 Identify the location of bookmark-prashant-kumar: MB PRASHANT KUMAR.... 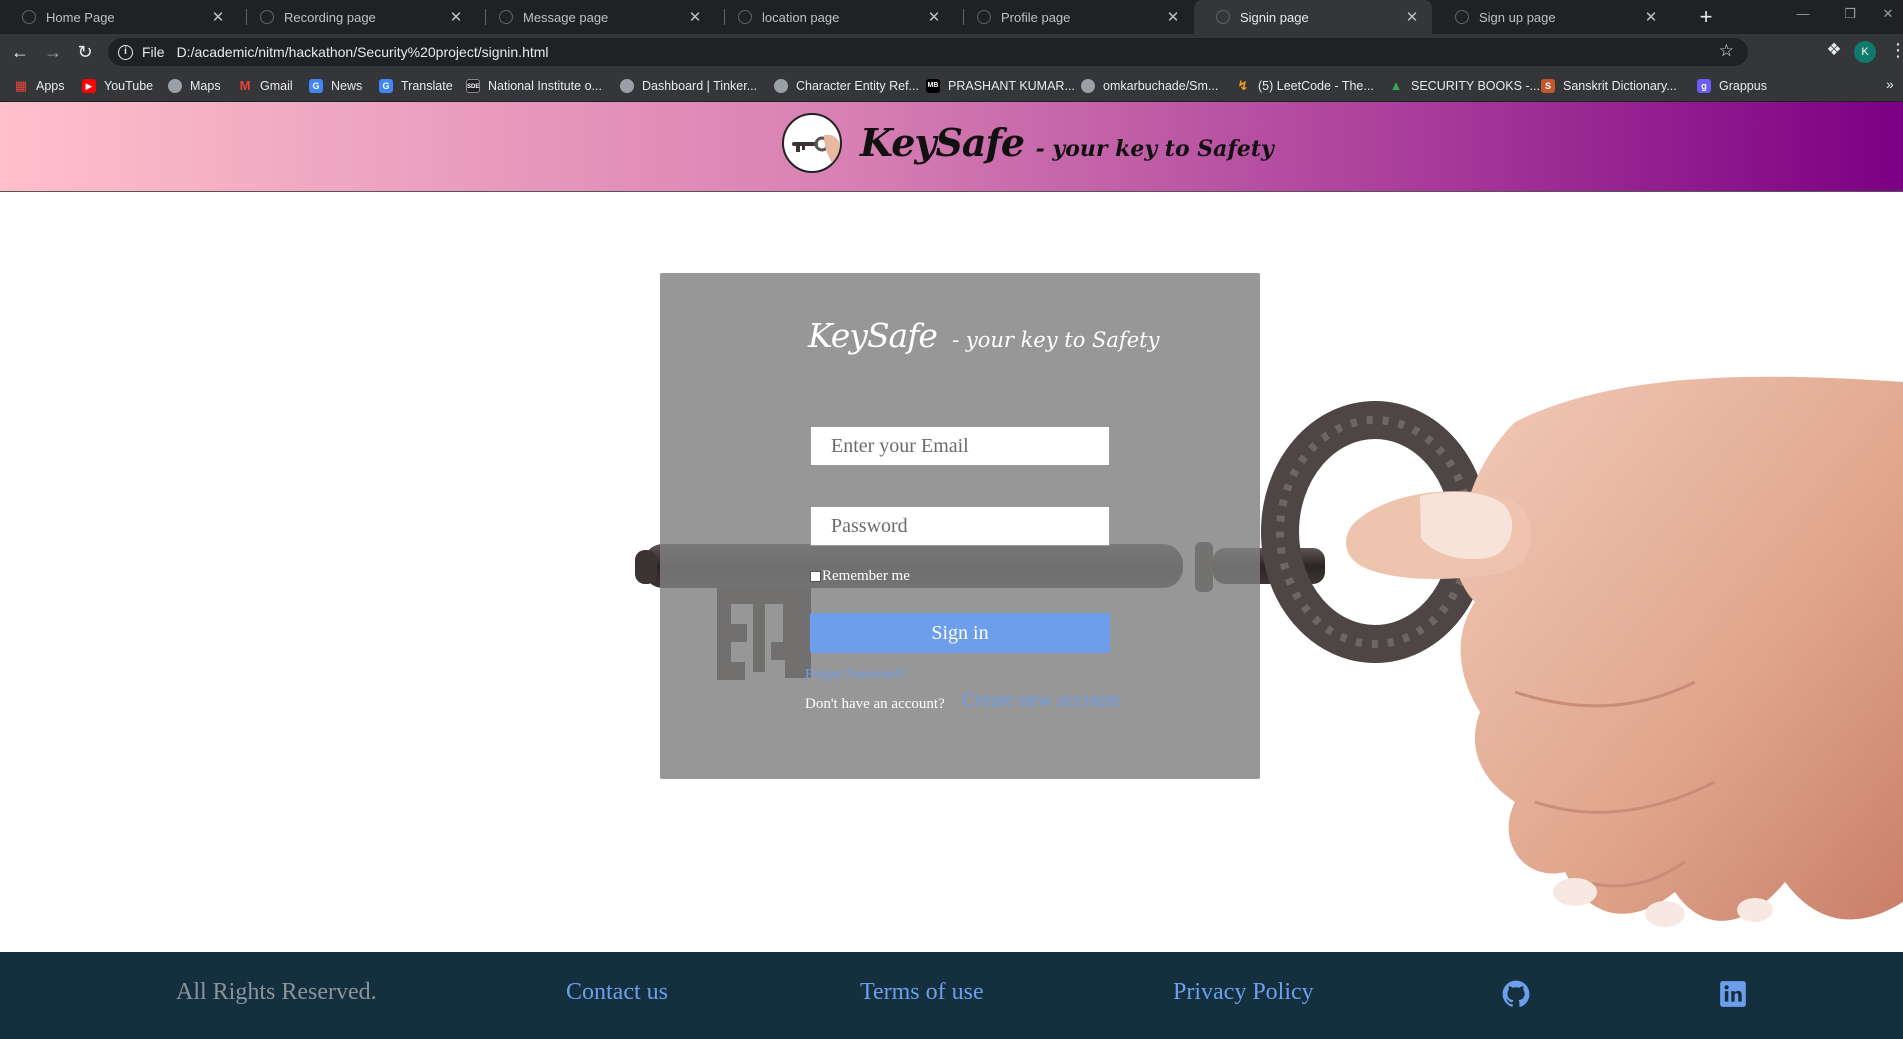
(1000, 86).